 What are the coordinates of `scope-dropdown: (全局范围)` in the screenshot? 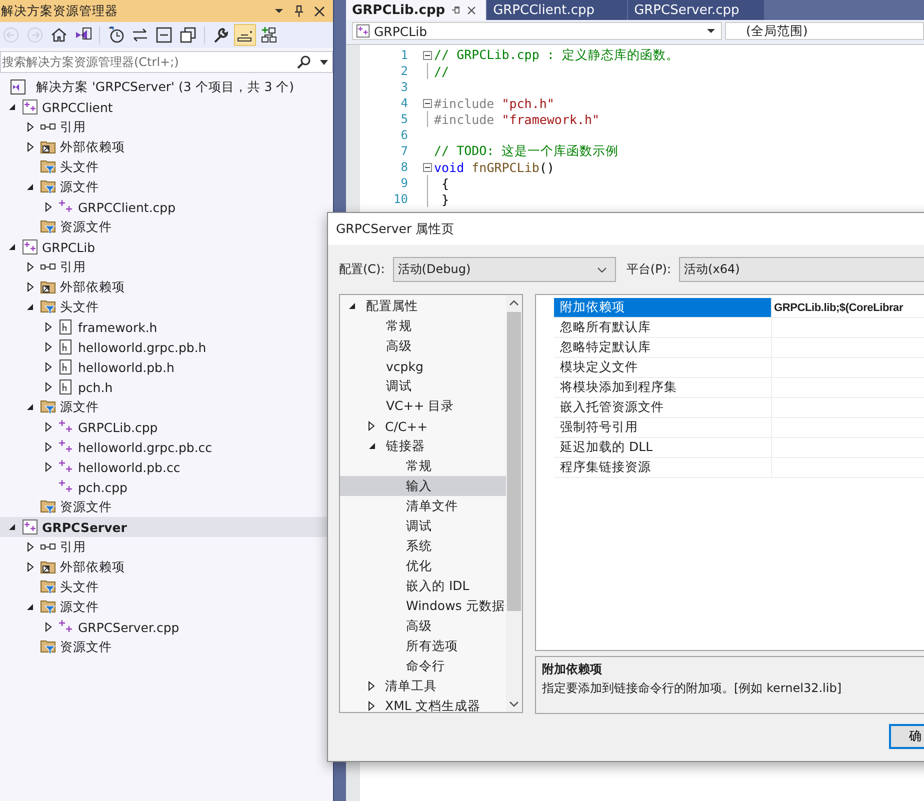 It's located at (824, 31).